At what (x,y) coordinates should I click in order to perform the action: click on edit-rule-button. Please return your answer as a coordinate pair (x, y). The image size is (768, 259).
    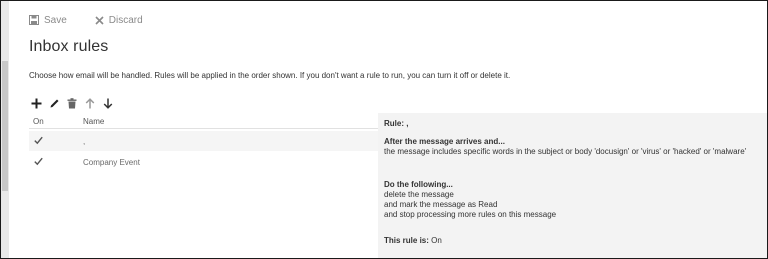
    Looking at the image, I should click on (54, 103).